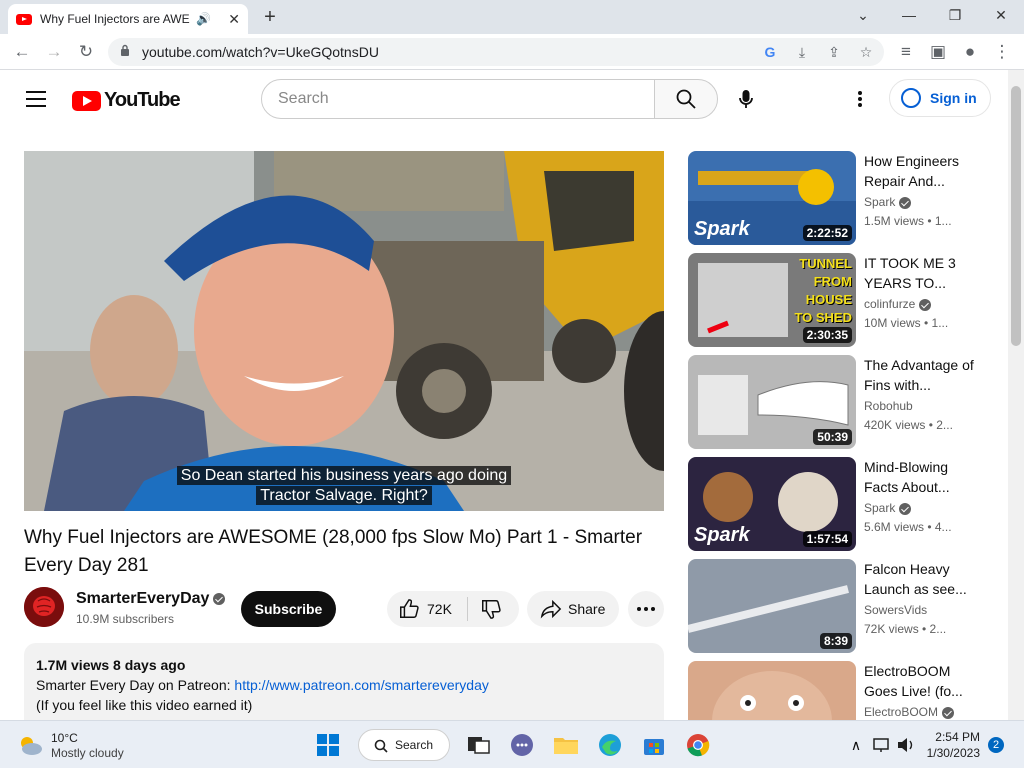 This screenshot has width=1024, height=768. I want to click on related-video-thumbnail: 50:39, so click(772, 402).